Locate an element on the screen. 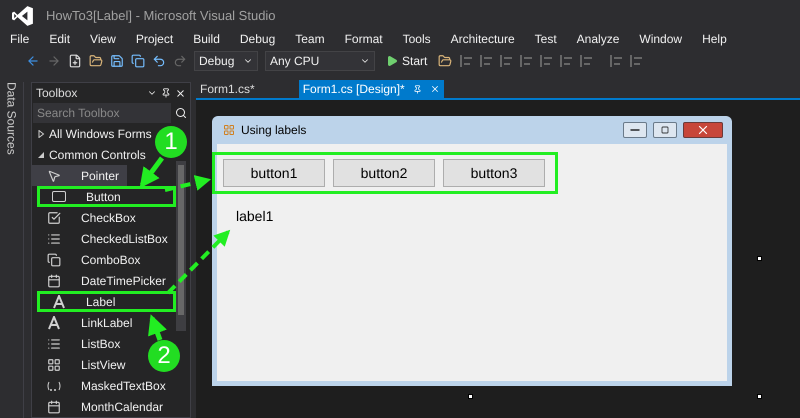 This screenshot has width=800, height=418. menu-item: Analyze is located at coordinates (598, 39).